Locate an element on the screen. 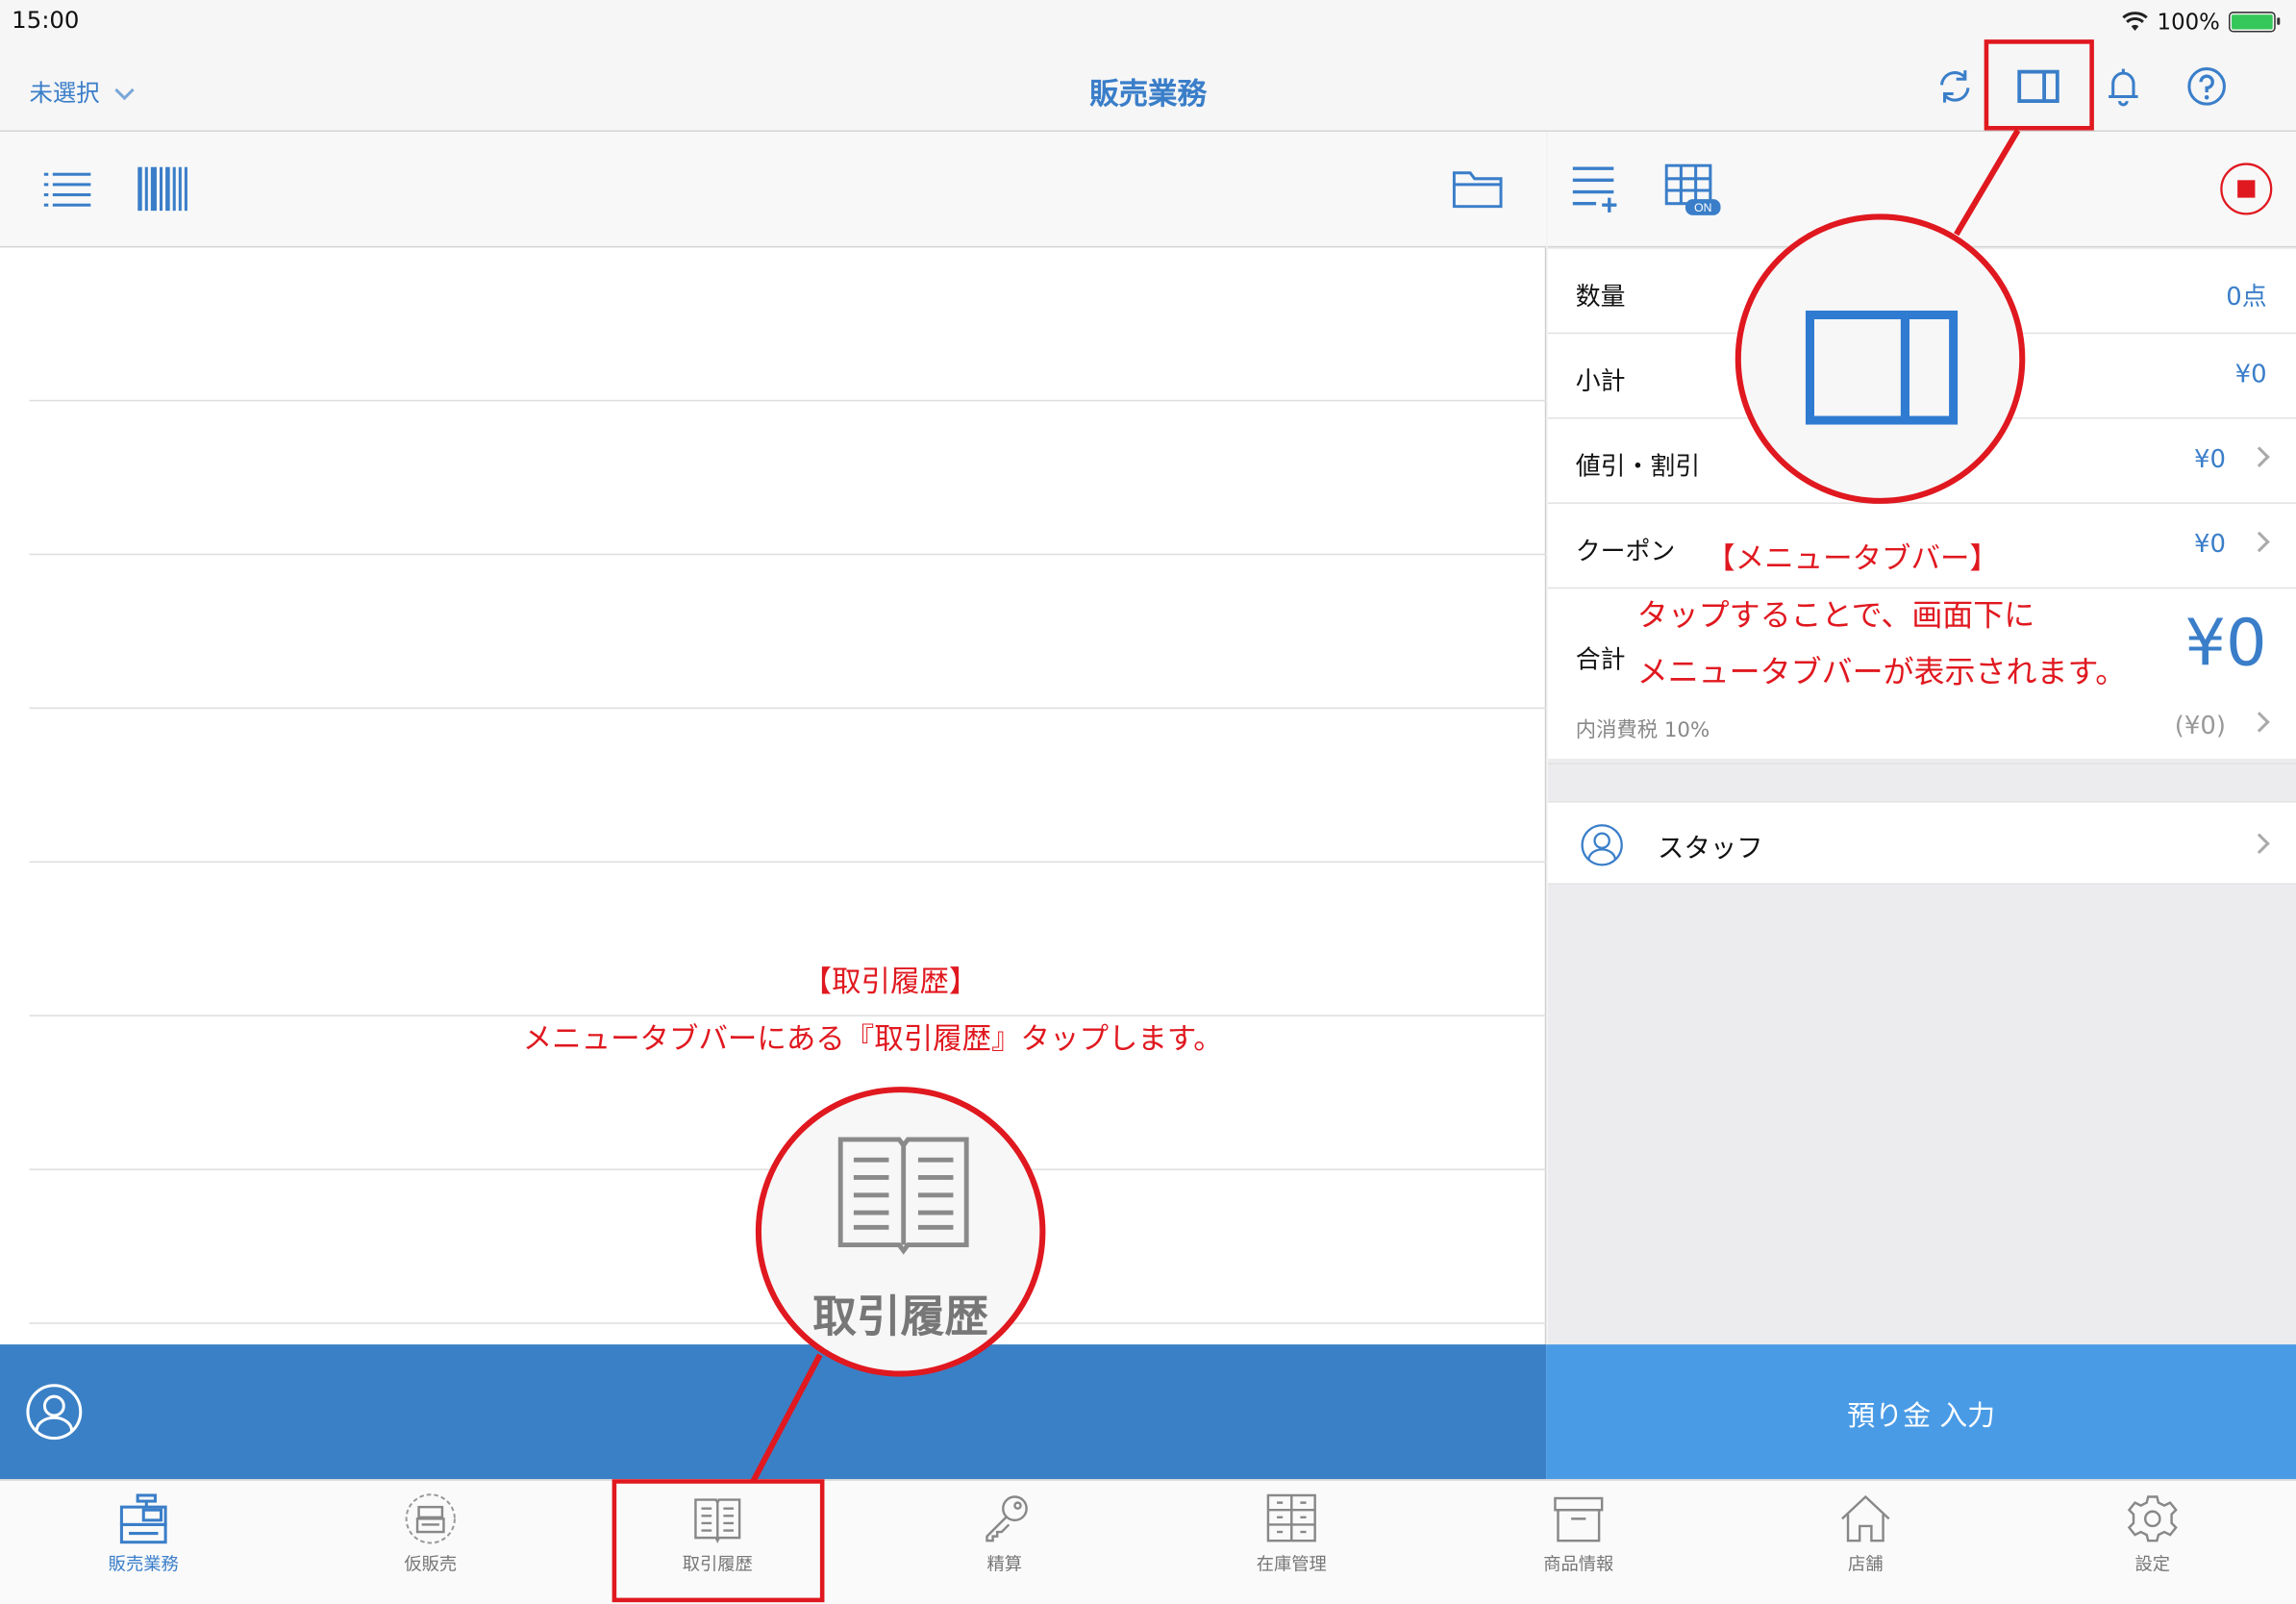  menu-tabbar-annotation-title: 【メニュータブバー】 is located at coordinates (1852, 557).